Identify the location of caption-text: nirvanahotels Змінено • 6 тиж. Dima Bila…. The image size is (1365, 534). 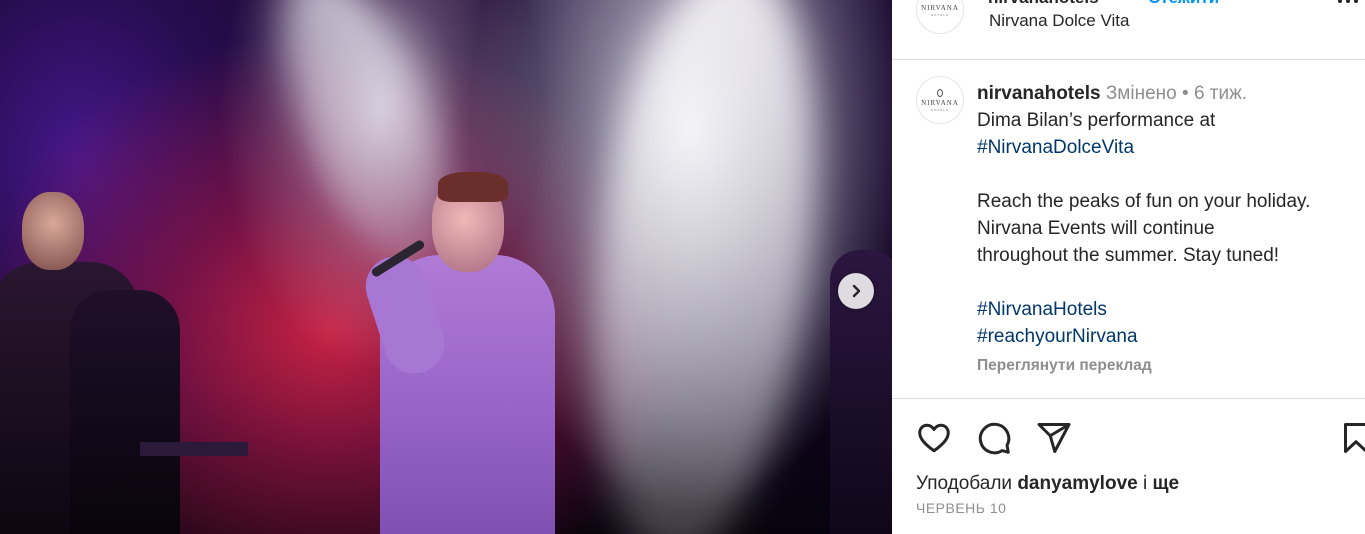
(1167, 215).